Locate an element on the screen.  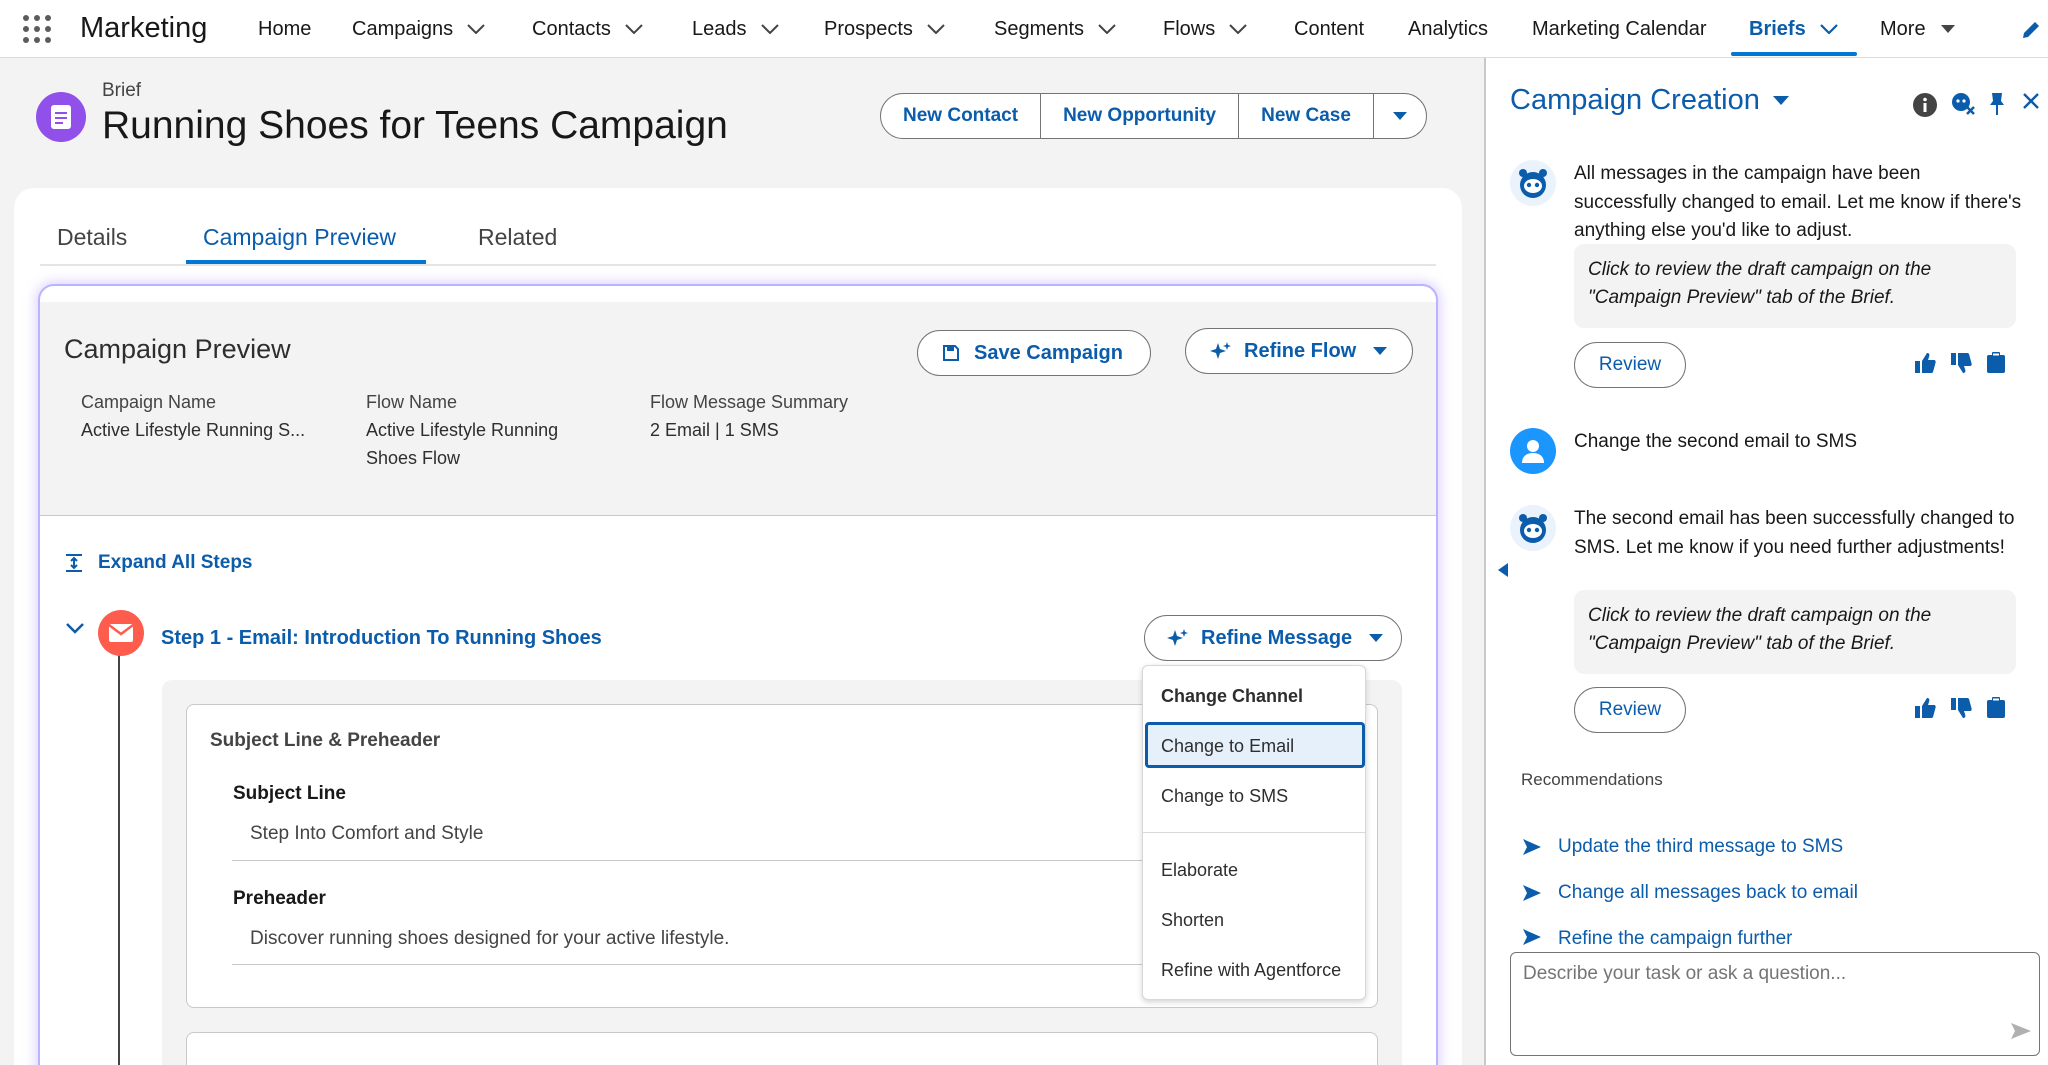
nav-item-label: Analytics is located at coordinates (1448, 28).